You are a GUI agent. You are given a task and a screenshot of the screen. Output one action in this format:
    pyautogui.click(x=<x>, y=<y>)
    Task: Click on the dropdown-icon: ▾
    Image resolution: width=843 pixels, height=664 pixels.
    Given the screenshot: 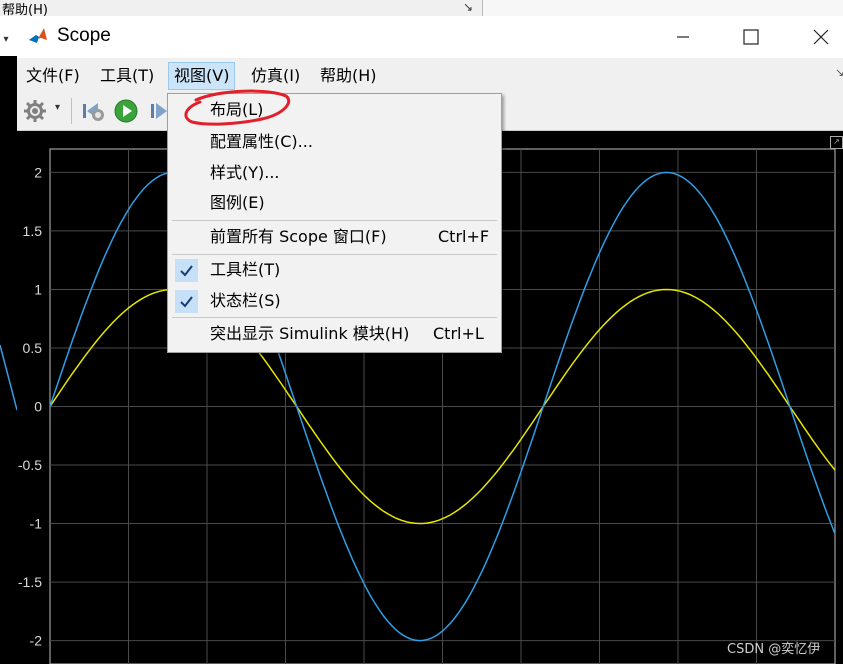 What is the action you would take?
    pyautogui.click(x=57, y=107)
    